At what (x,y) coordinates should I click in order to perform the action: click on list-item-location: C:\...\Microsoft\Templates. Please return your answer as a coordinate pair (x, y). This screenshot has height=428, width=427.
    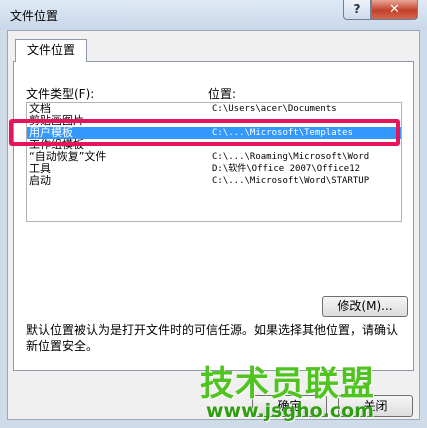
    Looking at the image, I should click on (282, 133).